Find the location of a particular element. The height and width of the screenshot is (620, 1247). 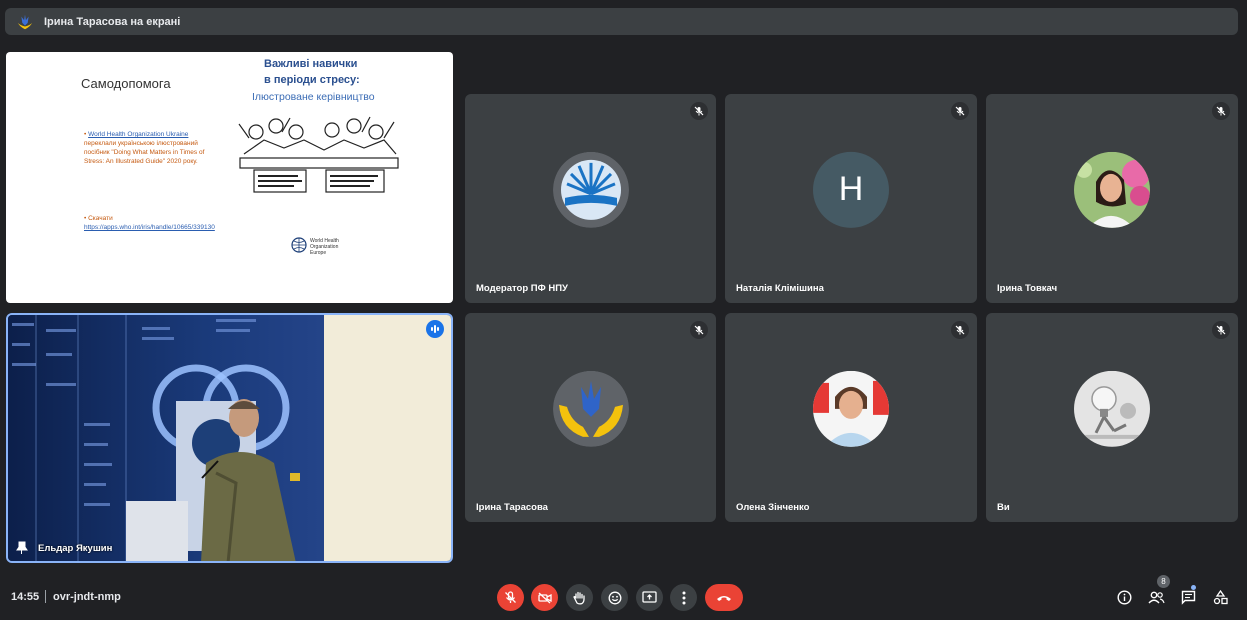

people-count-badge: 8 is located at coordinates (1163, 581).